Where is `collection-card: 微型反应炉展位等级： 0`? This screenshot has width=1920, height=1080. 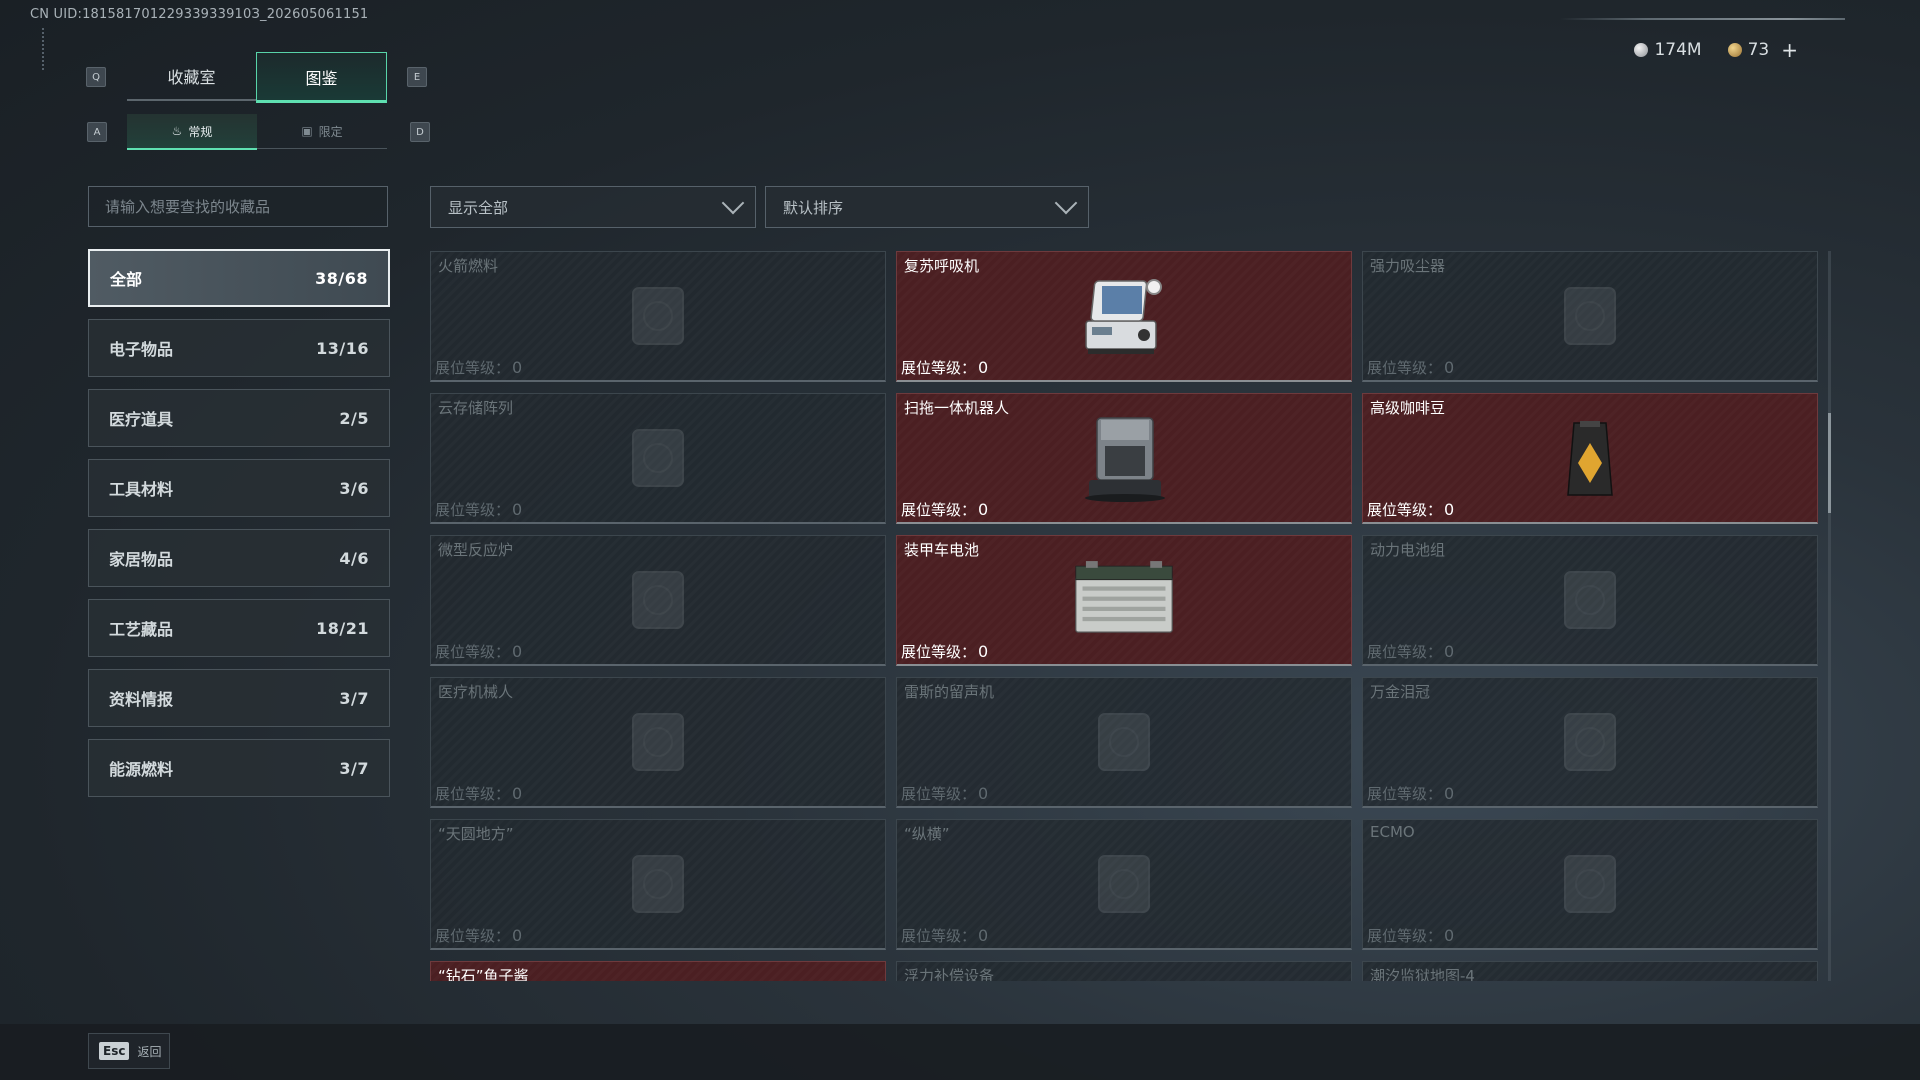
collection-card: 微型反应炉展位等级： 0 is located at coordinates (658, 600).